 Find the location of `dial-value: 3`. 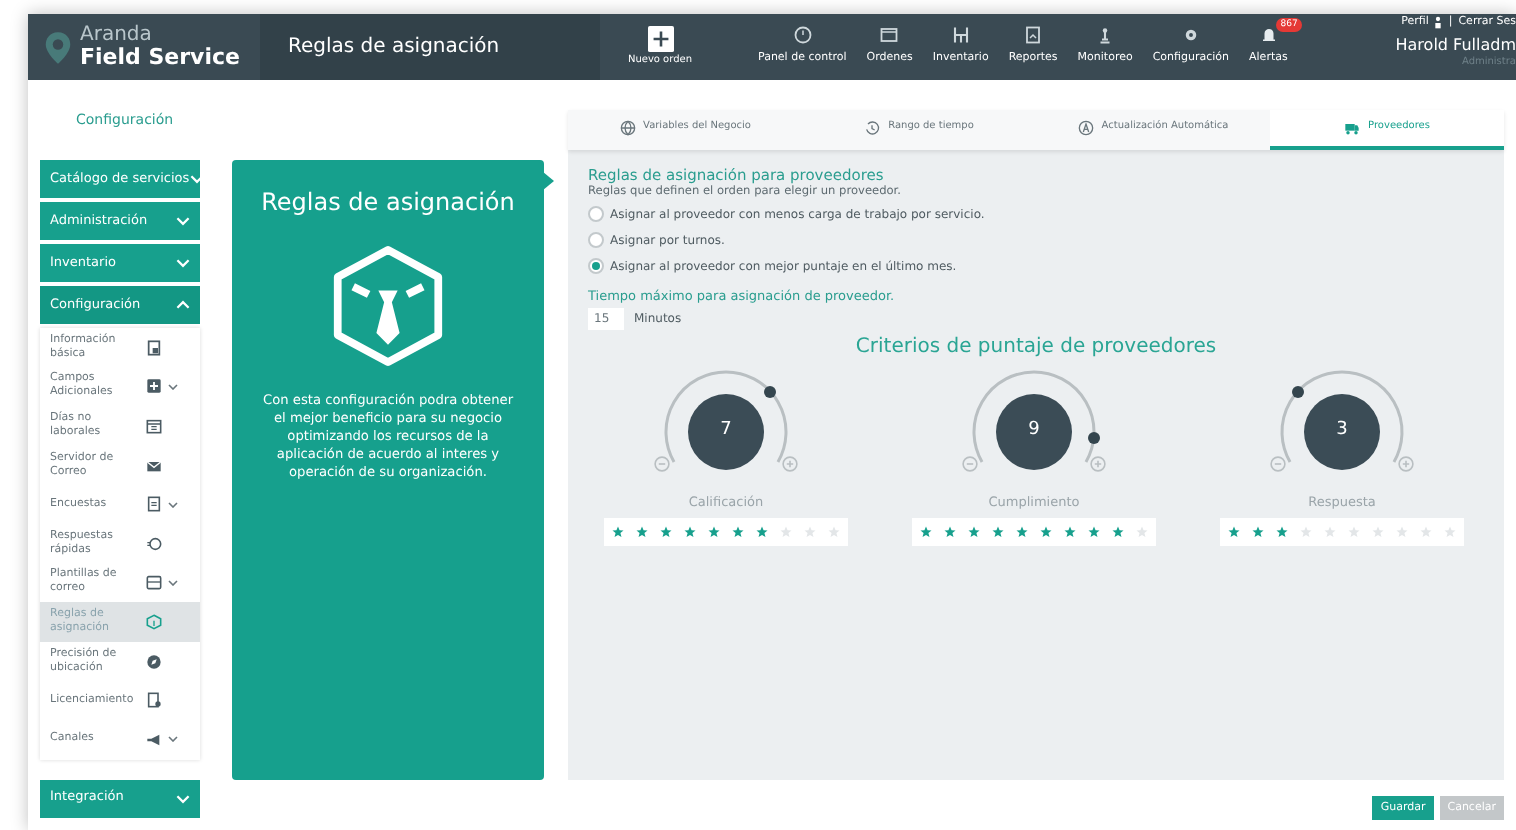

dial-value: 3 is located at coordinates (1342, 432).